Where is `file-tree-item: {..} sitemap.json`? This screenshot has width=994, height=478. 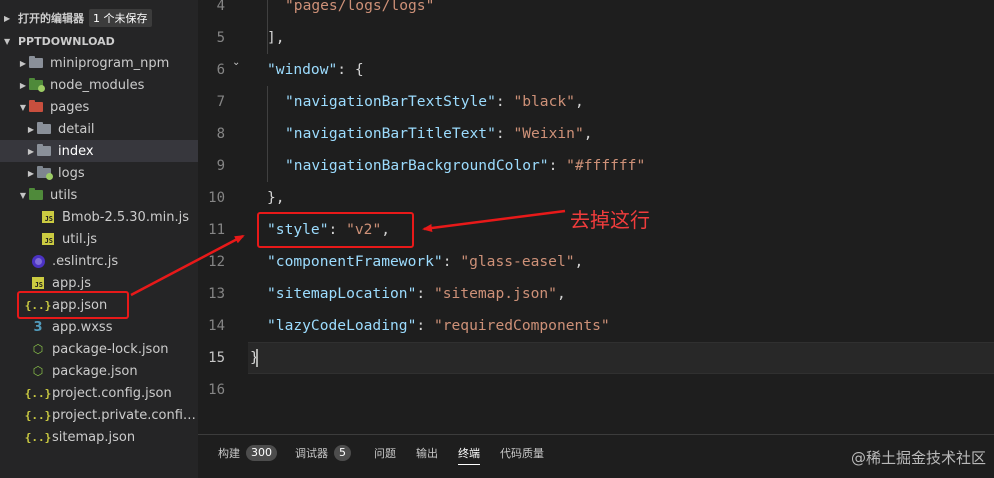
file-tree-item: {..} sitemap.json is located at coordinates (99, 437).